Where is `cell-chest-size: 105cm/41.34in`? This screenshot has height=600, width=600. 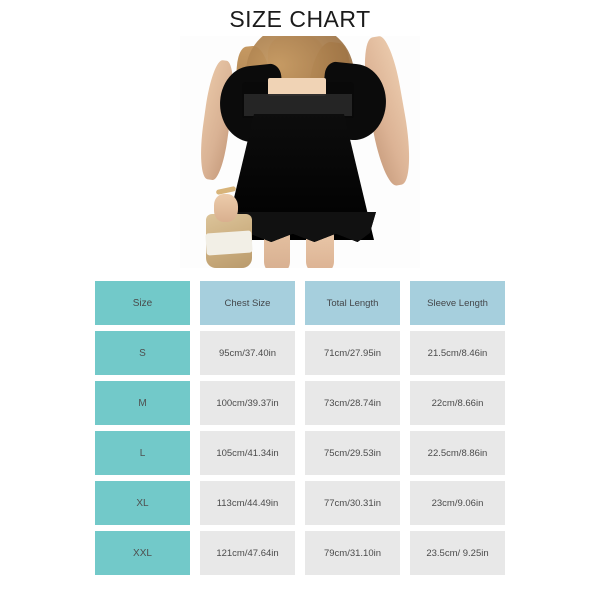
cell-chest-size: 105cm/41.34in is located at coordinates (247, 453).